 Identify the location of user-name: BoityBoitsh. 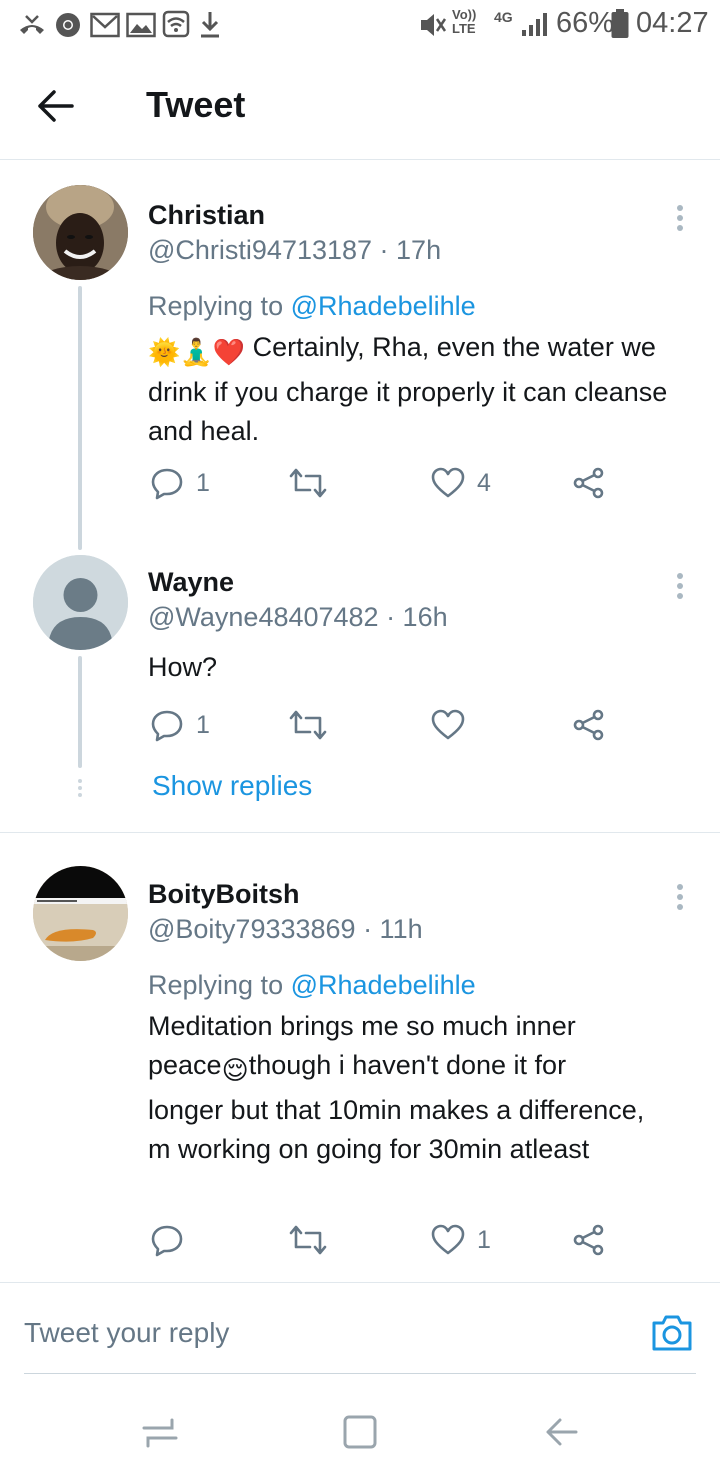
(224, 894).